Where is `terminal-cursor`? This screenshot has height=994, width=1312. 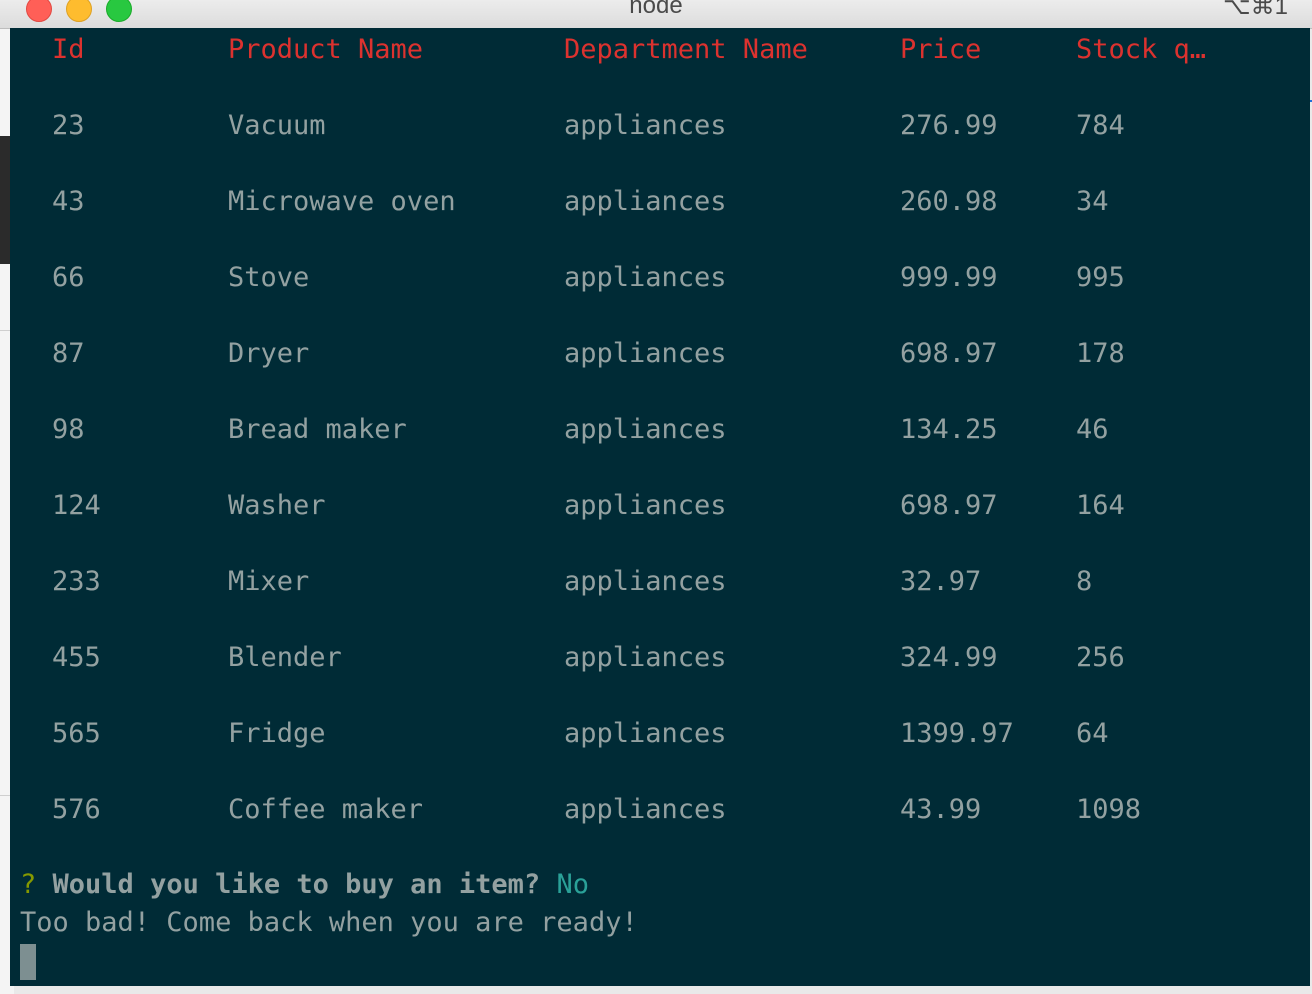
terminal-cursor is located at coordinates (28, 962).